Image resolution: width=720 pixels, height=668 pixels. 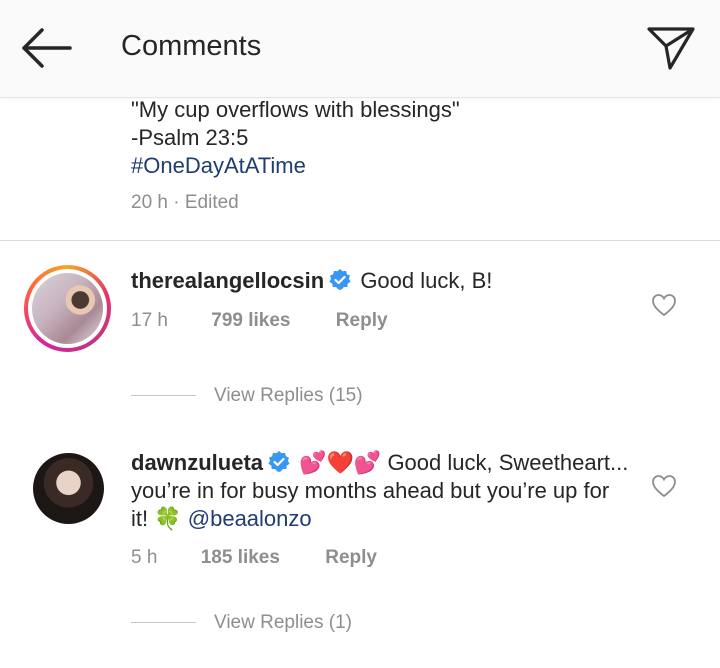 I want to click on caption-reference: -Psalm 23:5, so click(x=190, y=137).